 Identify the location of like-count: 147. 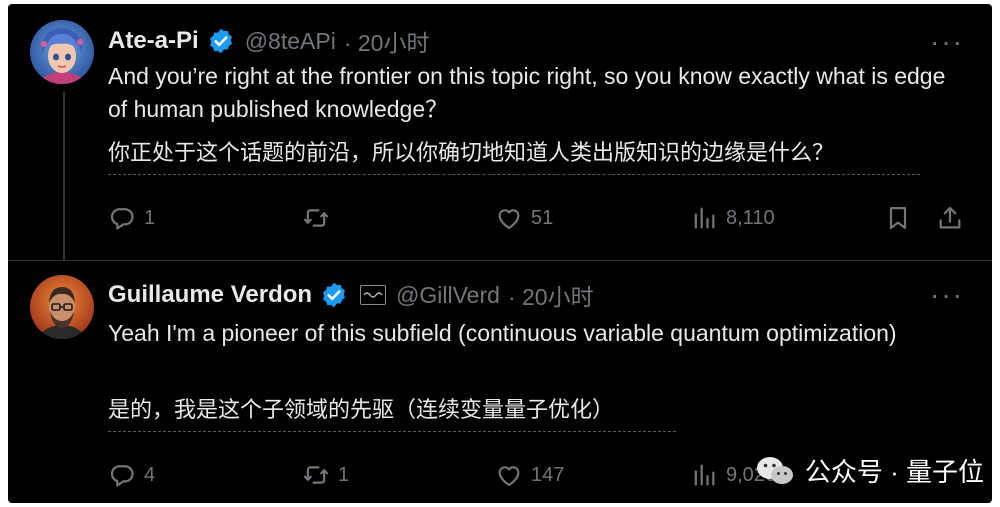
(548, 474).